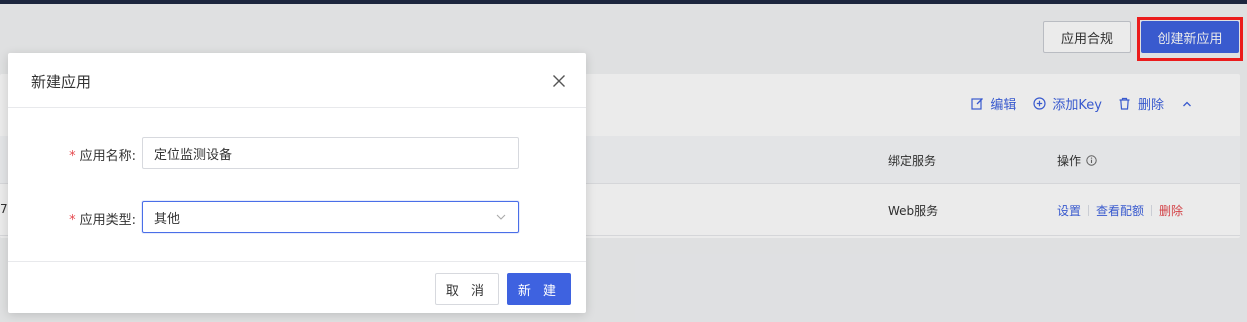  What do you see at coordinates (297, 287) in the screenshot?
I see `dialog-footer: 取 消 新 建` at bounding box center [297, 287].